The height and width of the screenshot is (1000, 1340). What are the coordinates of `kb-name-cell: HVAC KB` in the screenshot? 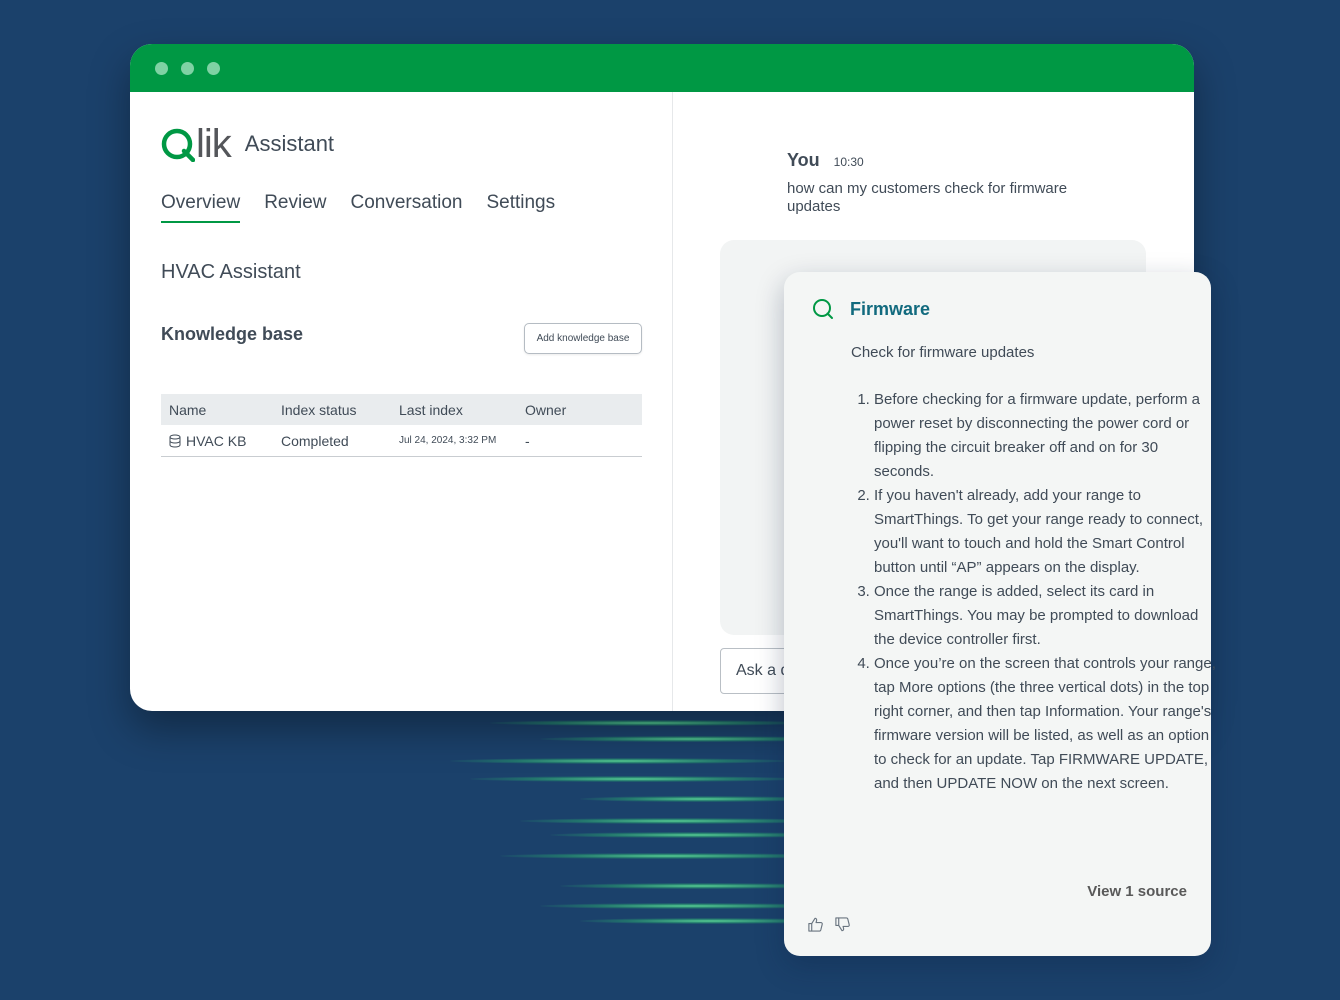 It's located at (217, 441).